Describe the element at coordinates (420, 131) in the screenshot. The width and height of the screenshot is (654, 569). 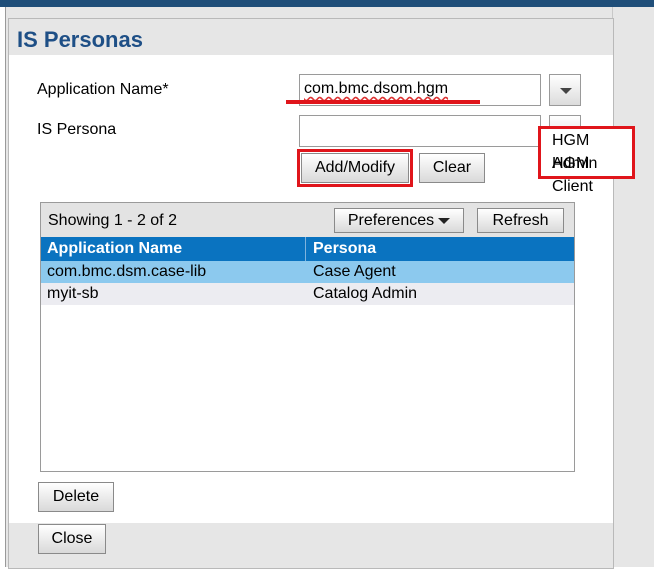
I see `is-persona-input` at that location.